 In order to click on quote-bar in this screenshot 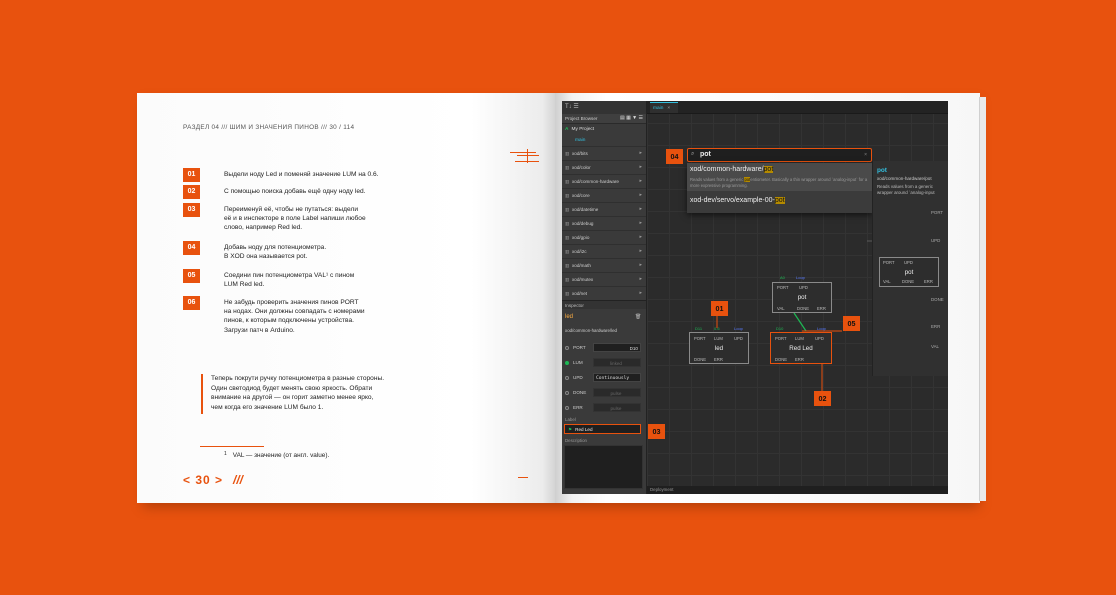, I will do `click(202, 394)`.